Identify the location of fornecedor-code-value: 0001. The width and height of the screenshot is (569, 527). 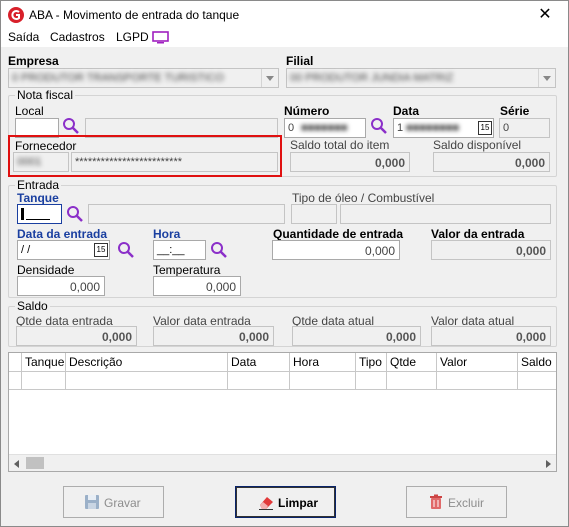
(29, 162).